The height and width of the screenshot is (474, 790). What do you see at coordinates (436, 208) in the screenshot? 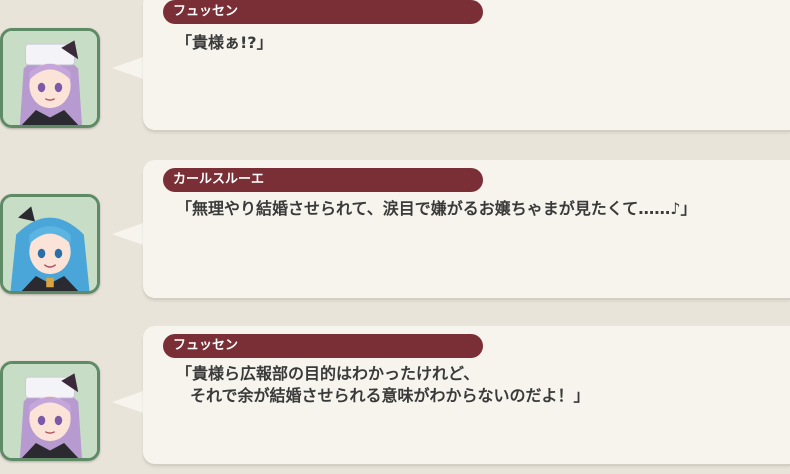
I see `dialogue-line: 「無理やり結婚させられて、涙目で嫌がるお嬢ちゃまが見たくて……♪」` at bounding box center [436, 208].